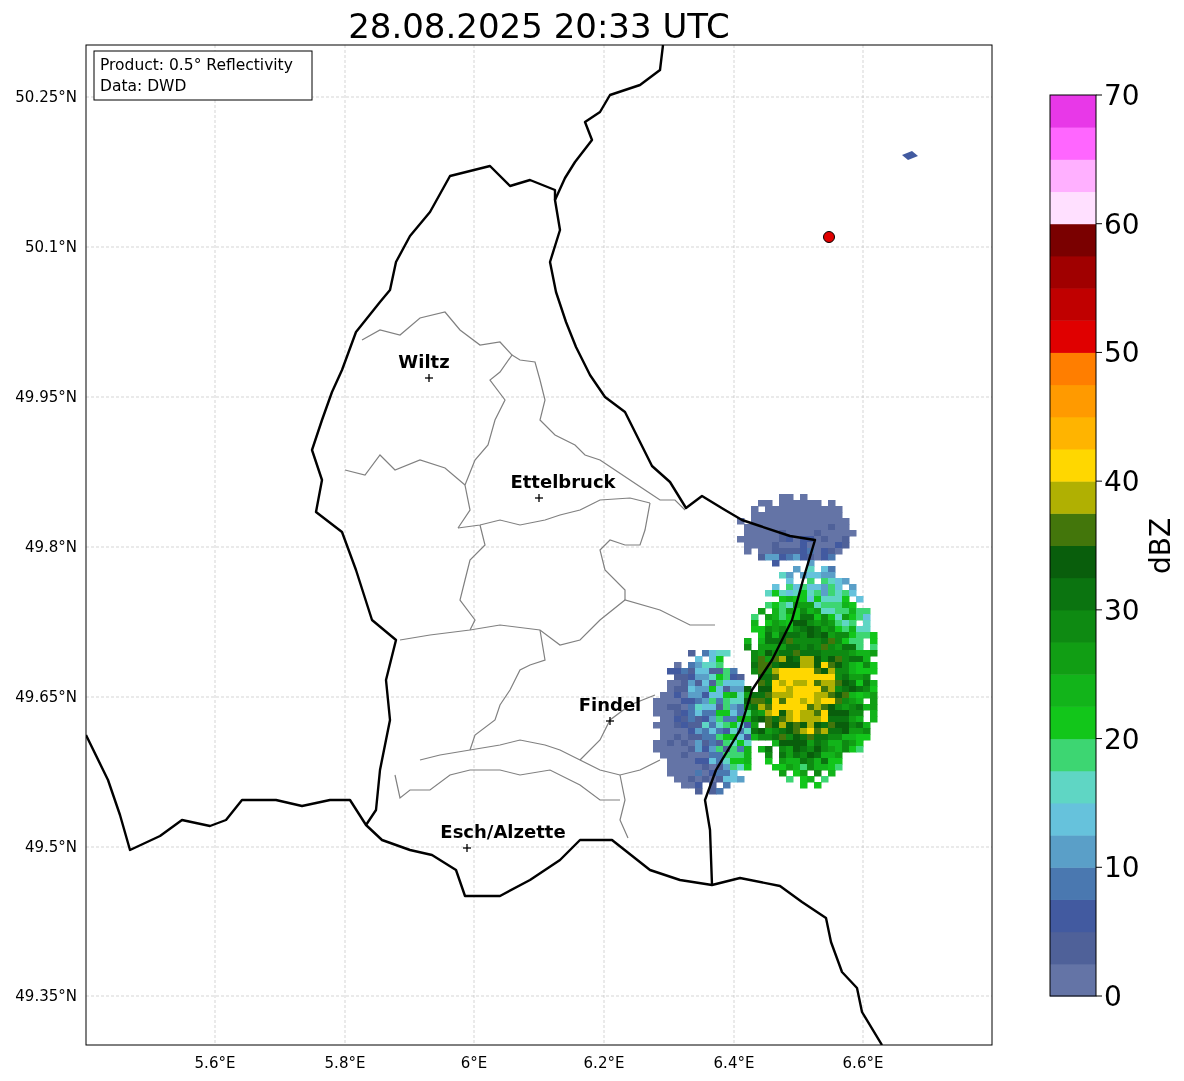  Describe the element at coordinates (1122, 95) in the screenshot. I see `colorbar-tick-label: 70` at that location.